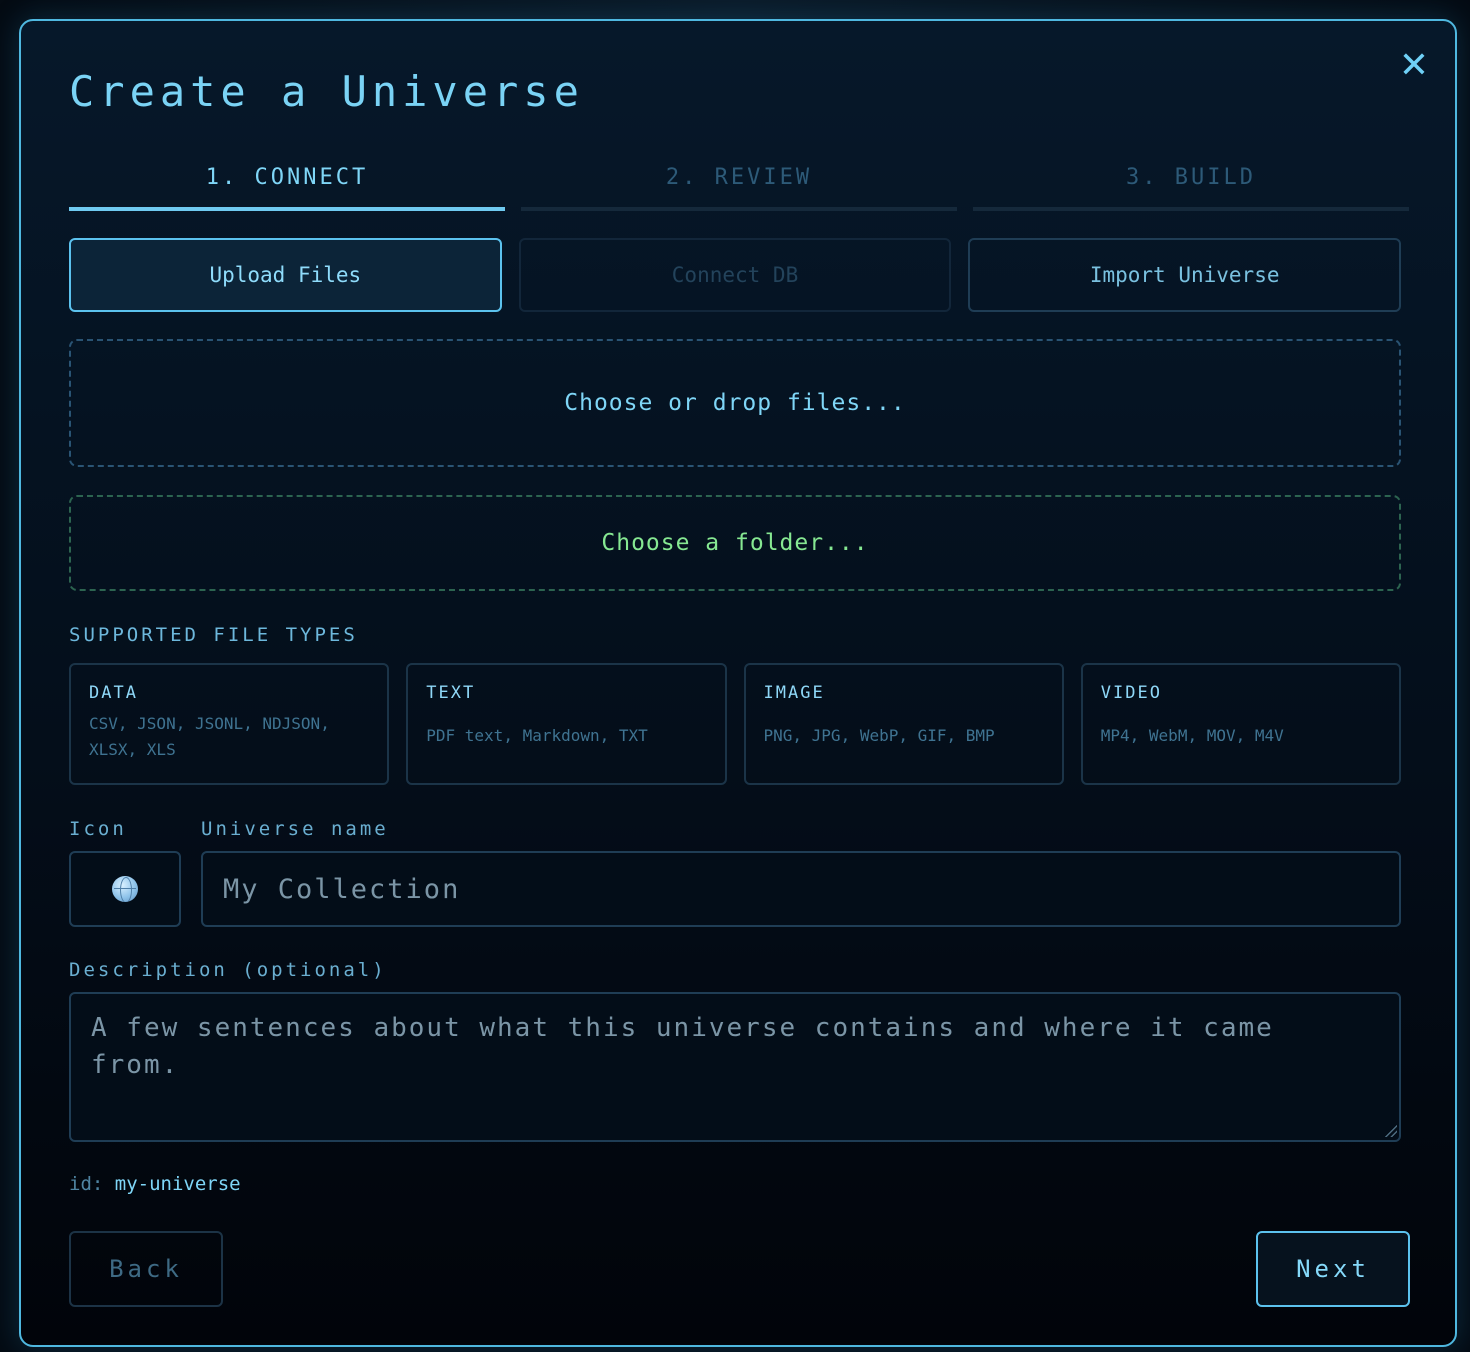 The image size is (1470, 1352). I want to click on id-prefix: id:, so click(86, 1184).